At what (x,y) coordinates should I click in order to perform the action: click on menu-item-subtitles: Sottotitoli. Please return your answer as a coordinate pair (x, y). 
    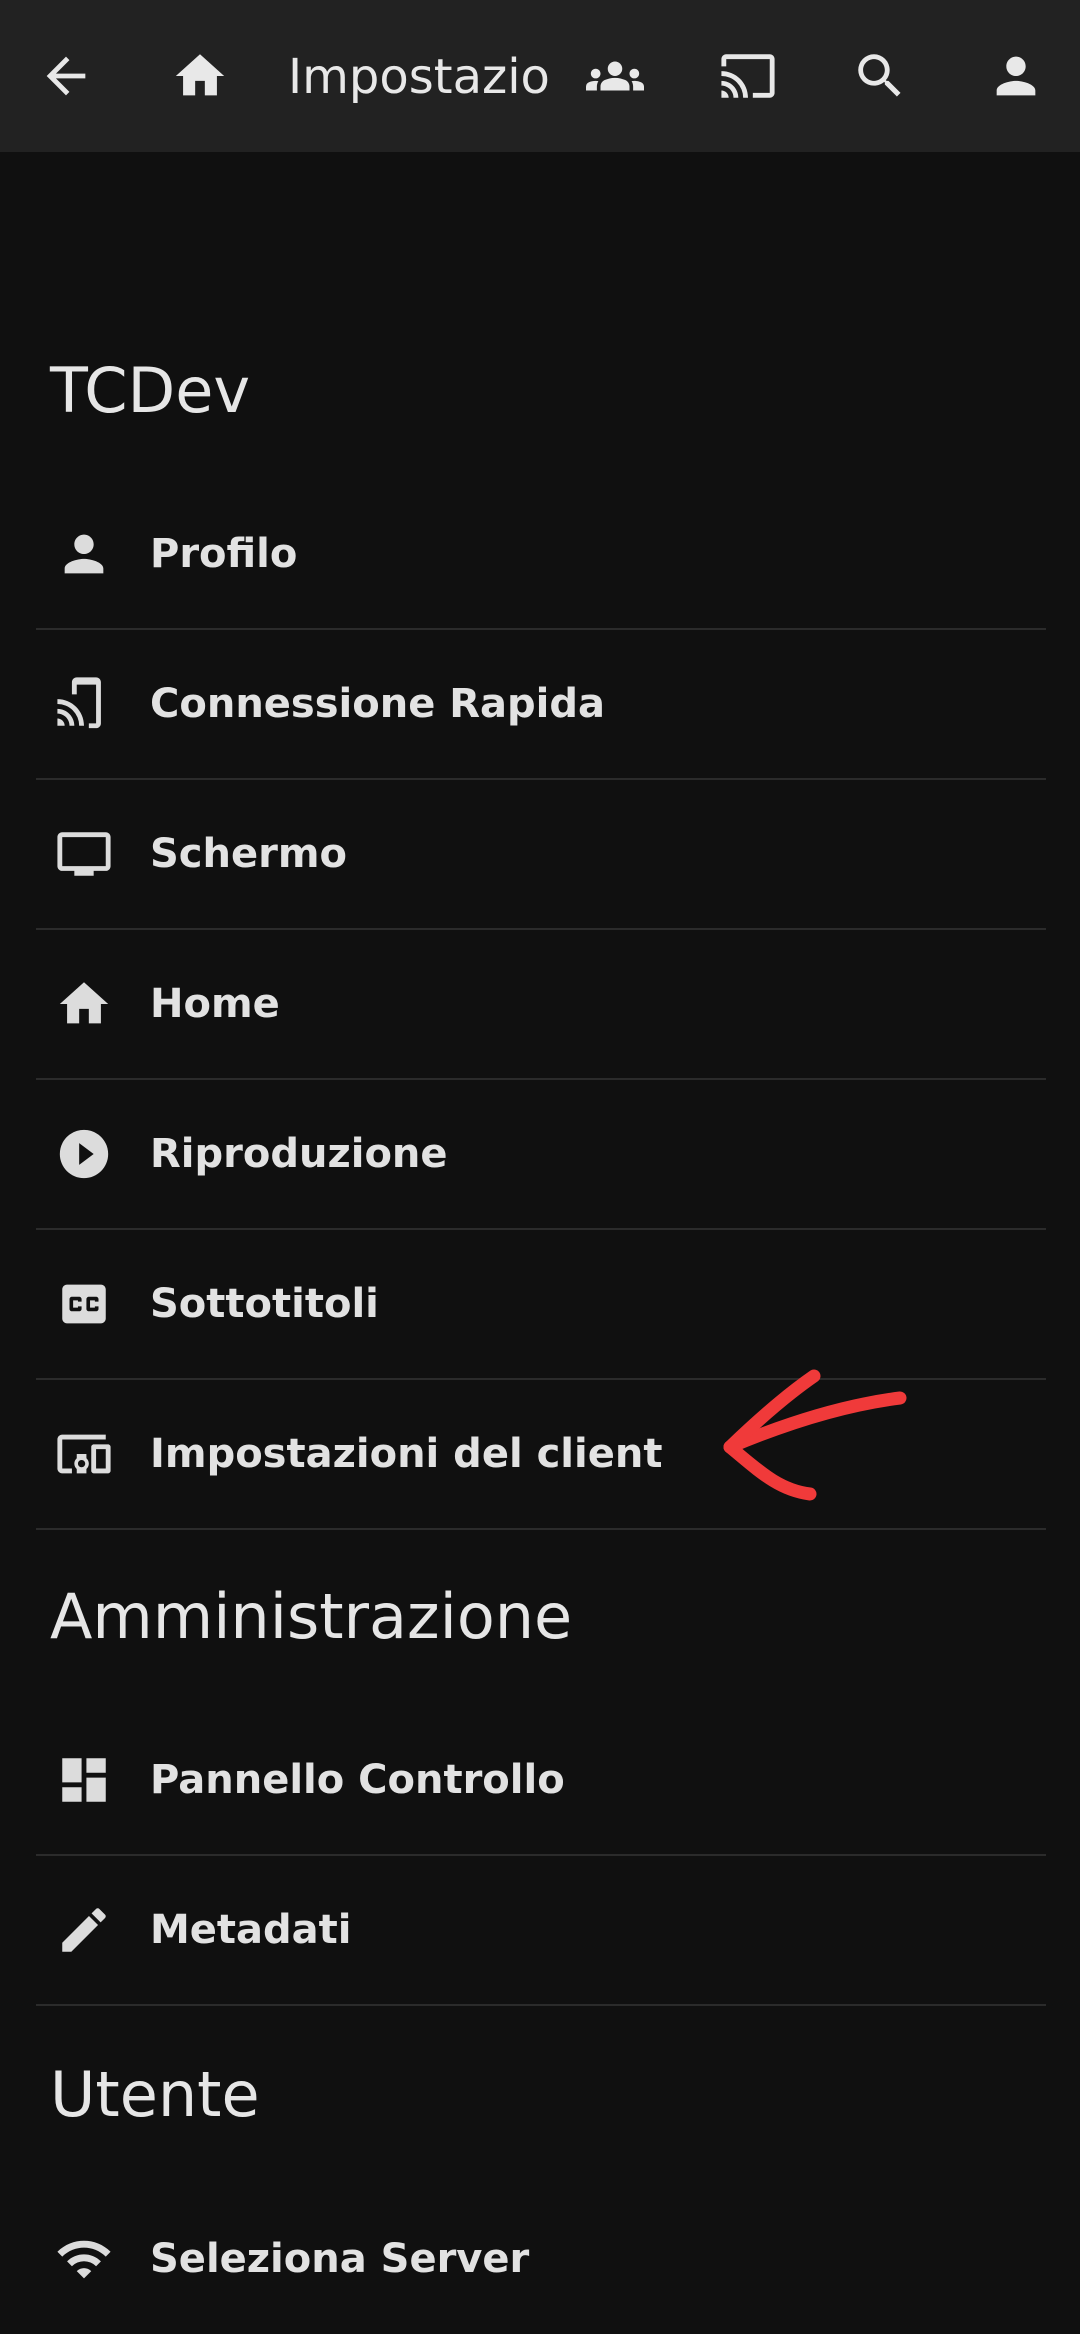
    Looking at the image, I should click on (541, 1305).